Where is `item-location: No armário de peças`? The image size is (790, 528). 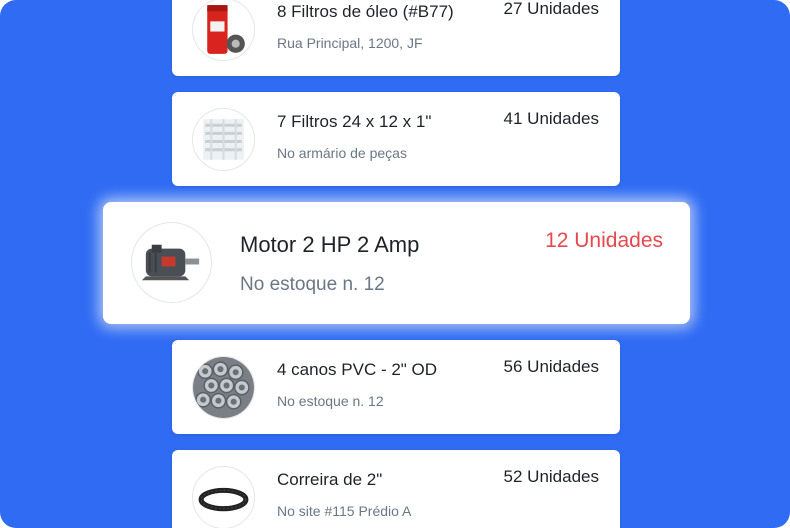 item-location: No armário de peças is located at coordinates (342, 153).